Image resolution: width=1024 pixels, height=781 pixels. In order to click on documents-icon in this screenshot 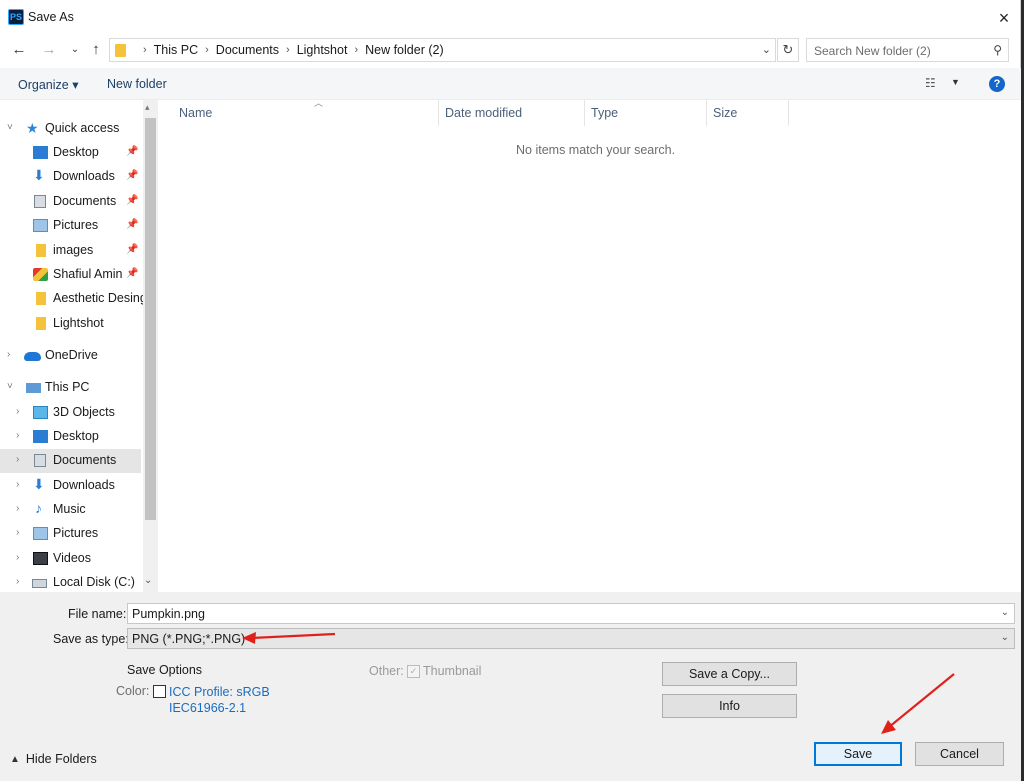, I will do `click(40, 460)`.